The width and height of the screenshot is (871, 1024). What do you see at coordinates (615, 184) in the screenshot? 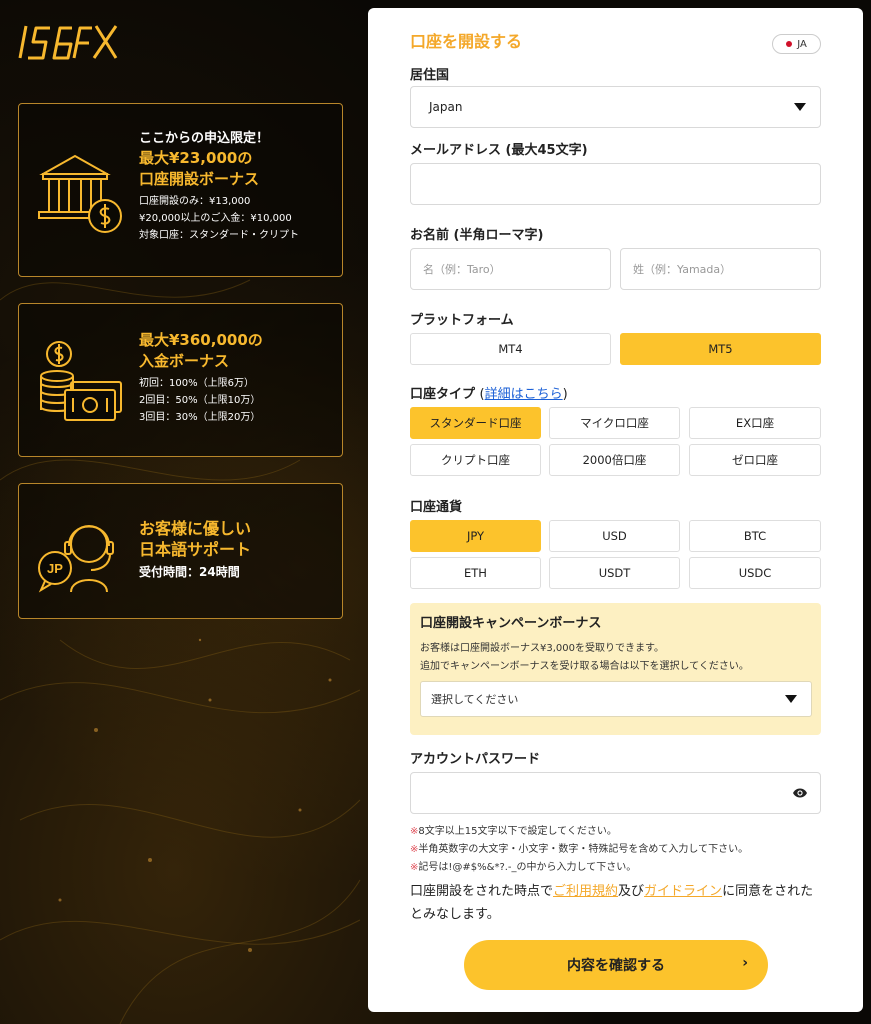
I see `email-field` at bounding box center [615, 184].